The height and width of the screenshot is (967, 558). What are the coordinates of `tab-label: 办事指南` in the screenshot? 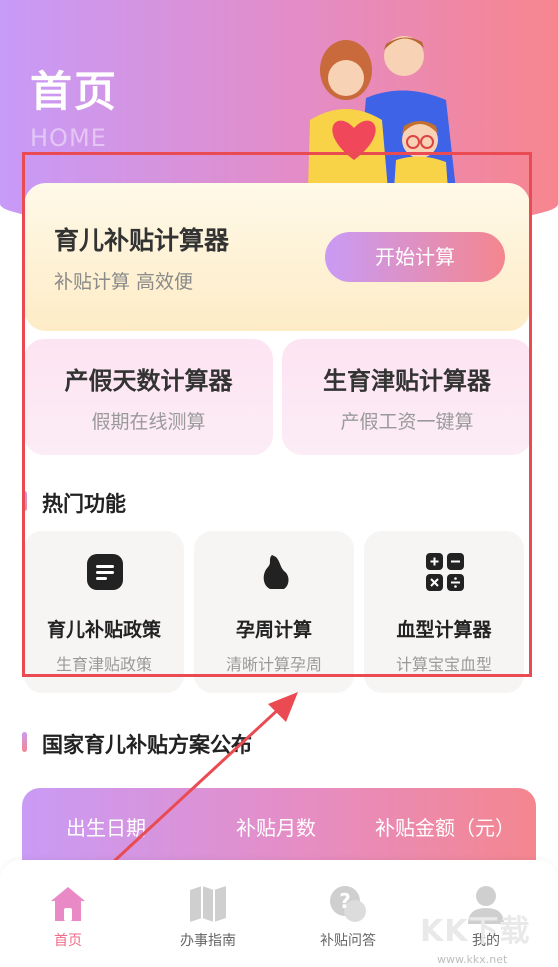 It's located at (208, 941).